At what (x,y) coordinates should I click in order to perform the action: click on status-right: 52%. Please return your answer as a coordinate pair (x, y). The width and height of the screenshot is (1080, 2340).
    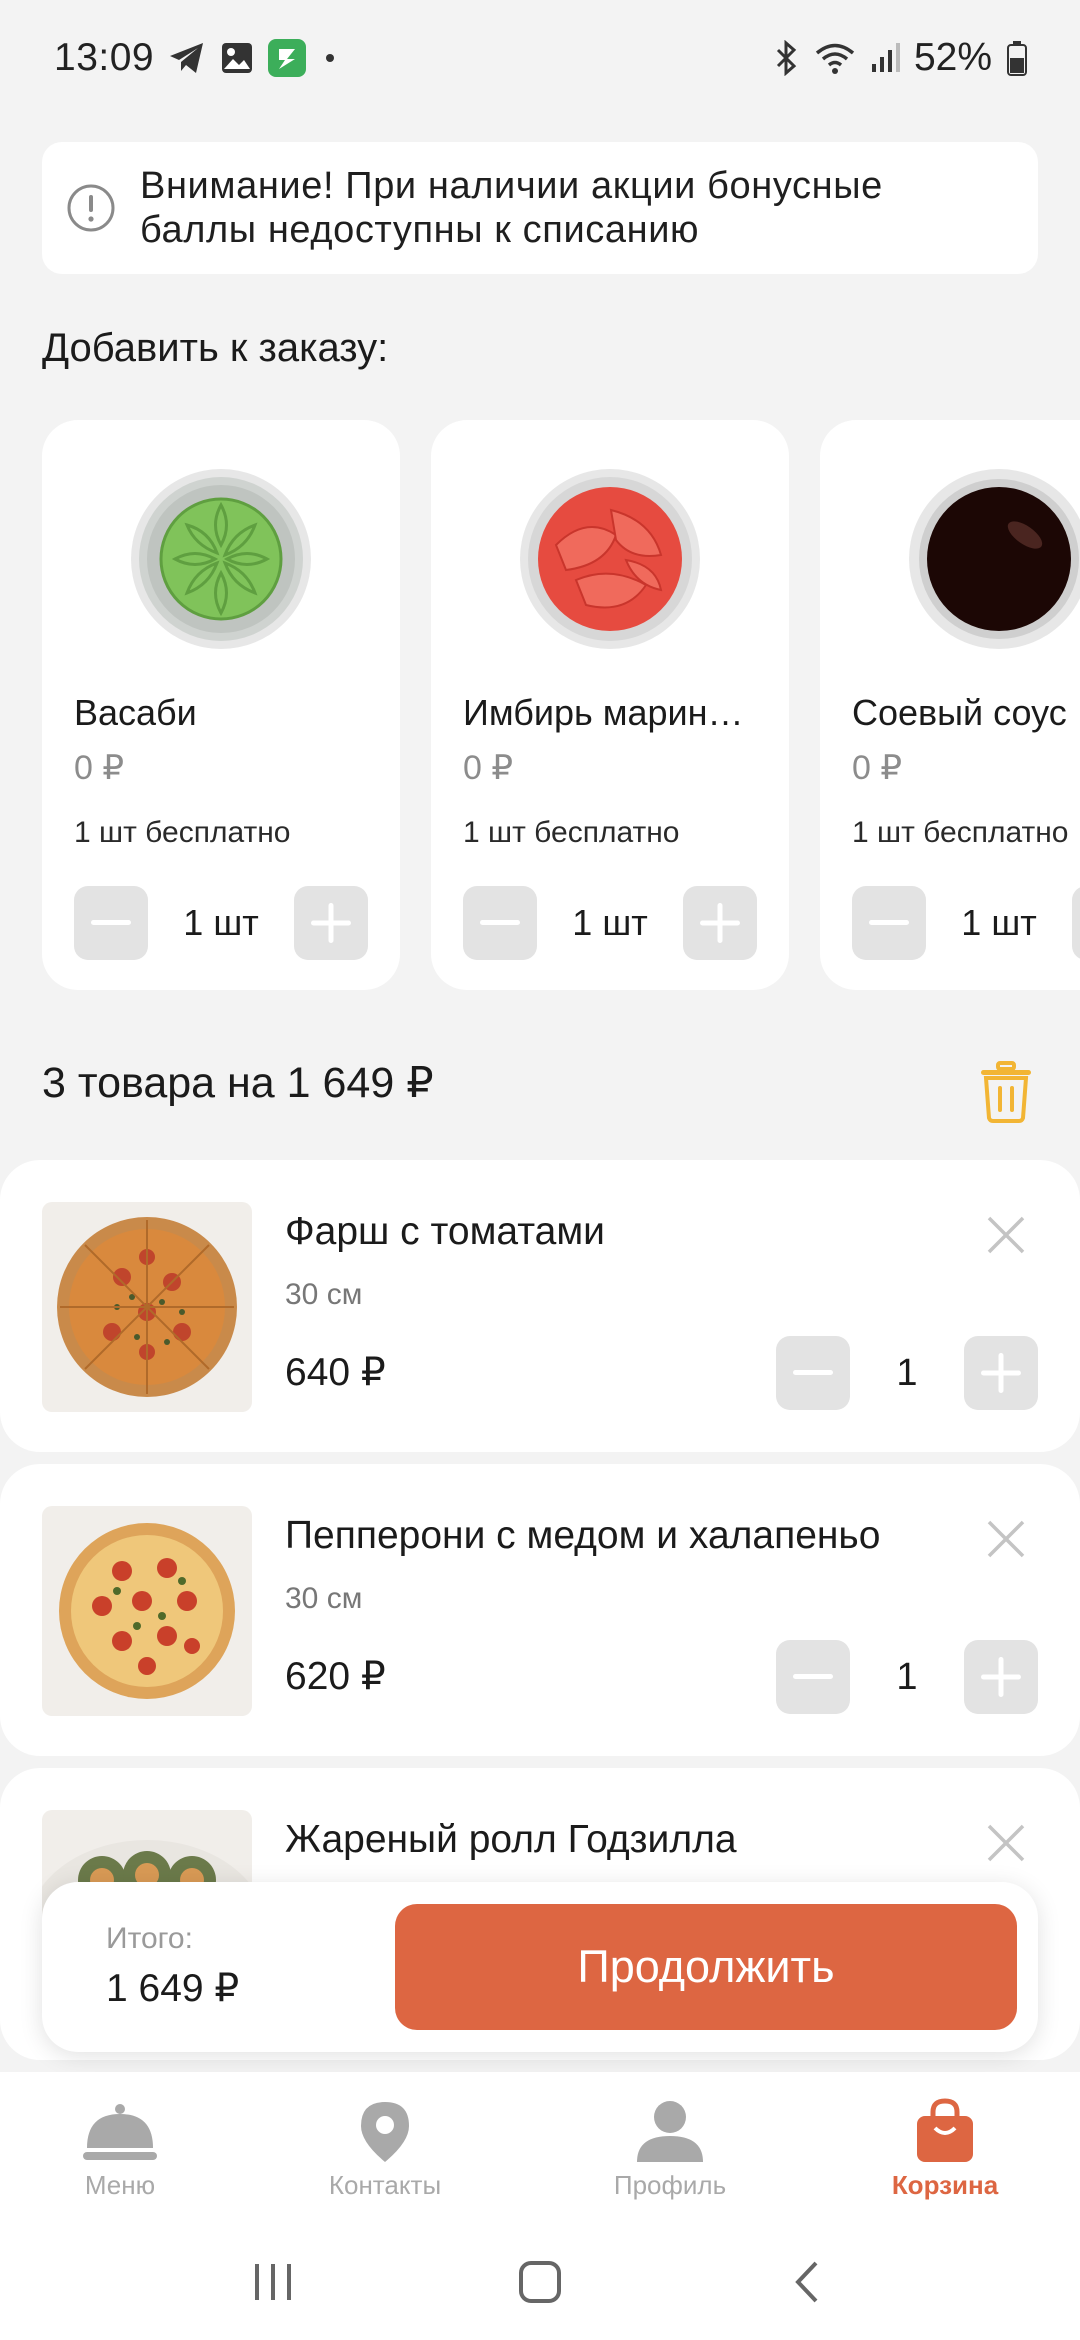
    Looking at the image, I should click on (900, 58).